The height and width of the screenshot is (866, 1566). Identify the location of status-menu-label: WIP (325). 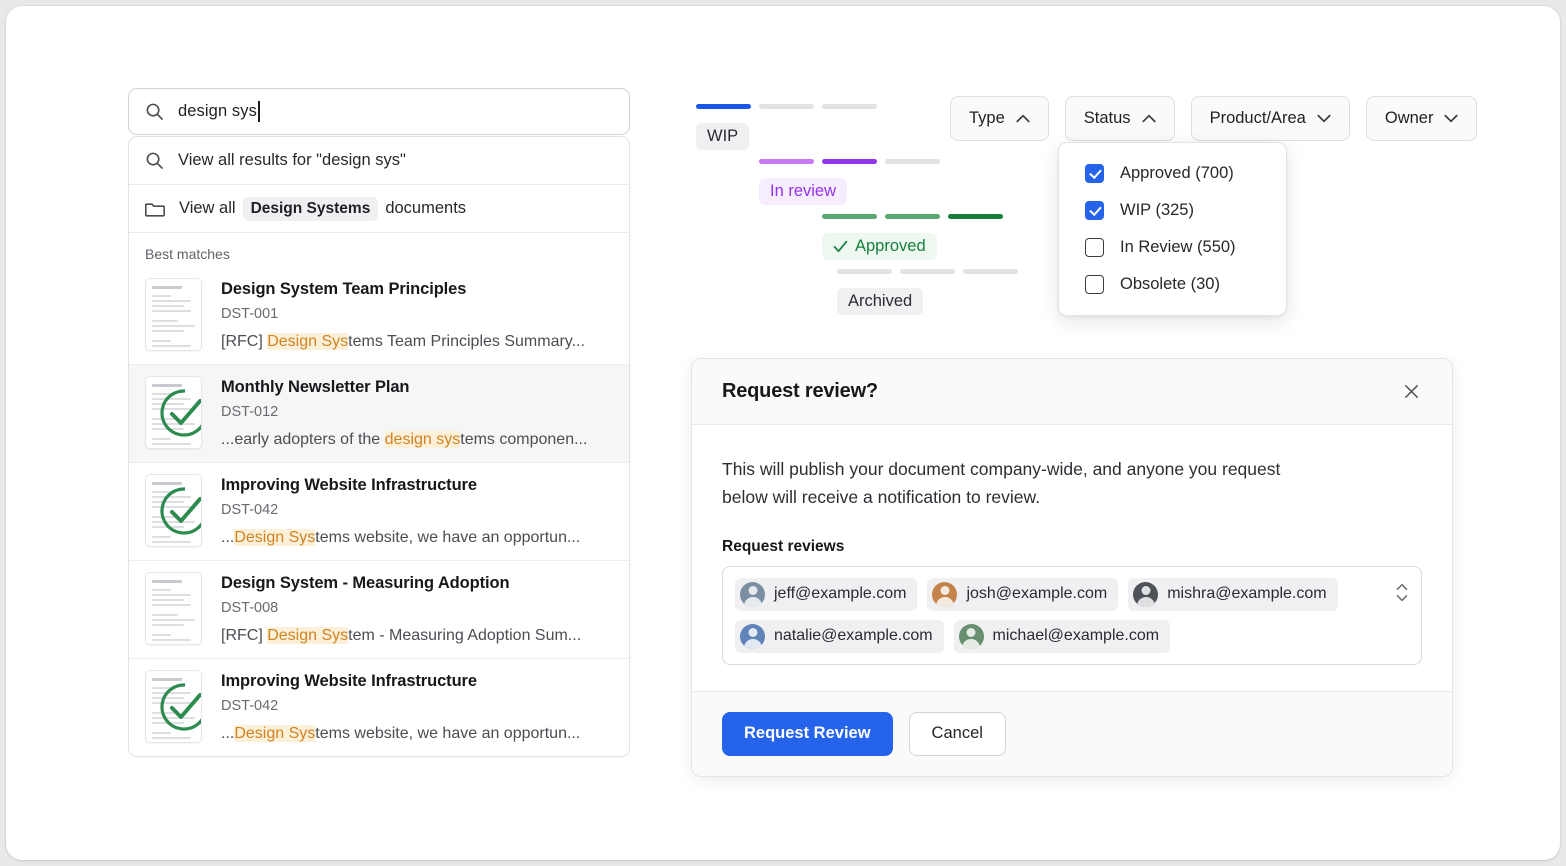
(1157, 210).